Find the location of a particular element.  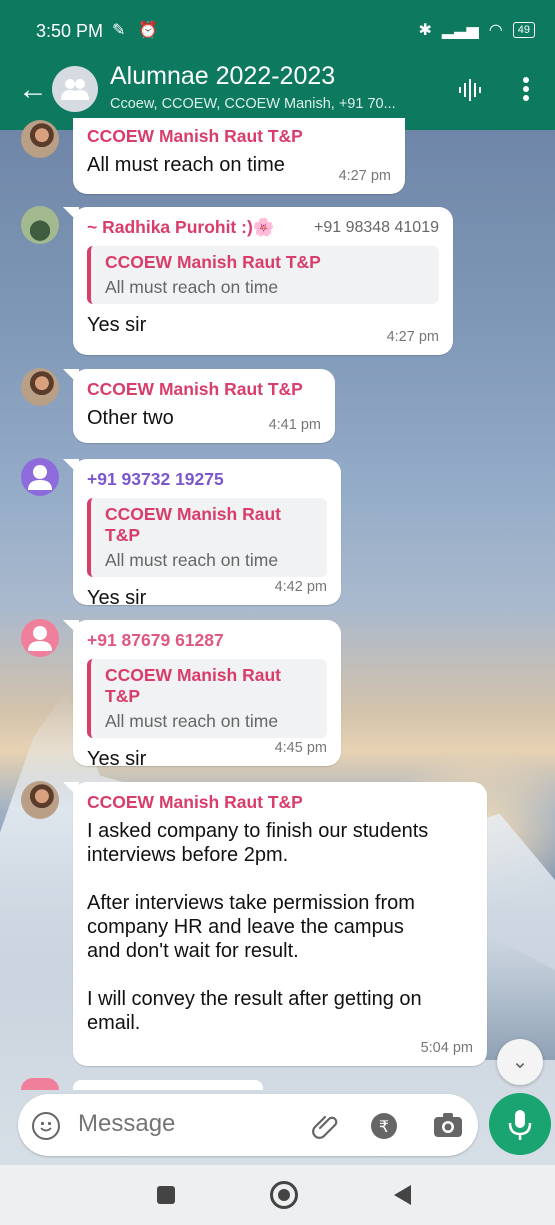

mic-icon is located at coordinates (520, 1125).